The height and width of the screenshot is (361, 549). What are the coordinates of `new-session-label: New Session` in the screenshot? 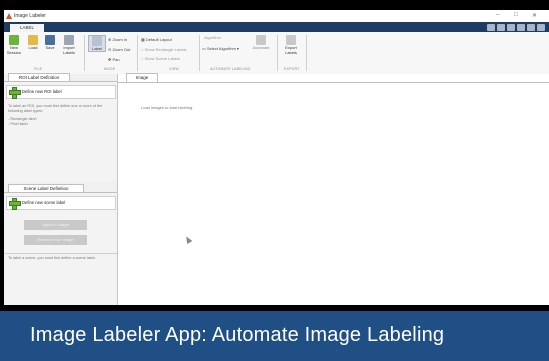 It's located at (14, 50).